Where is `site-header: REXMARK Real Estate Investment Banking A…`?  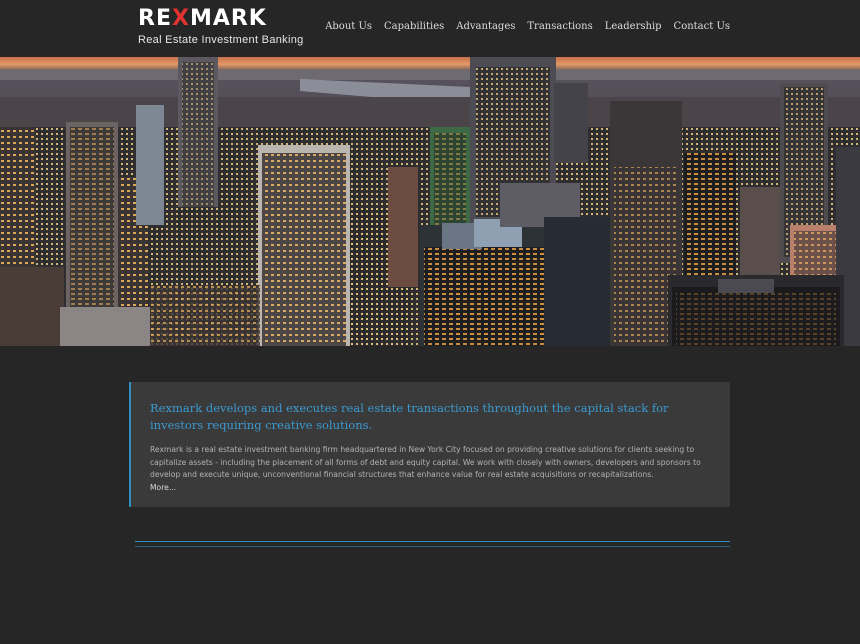
site-header: REXMARK Real Estate Investment Banking A… is located at coordinates (430, 28).